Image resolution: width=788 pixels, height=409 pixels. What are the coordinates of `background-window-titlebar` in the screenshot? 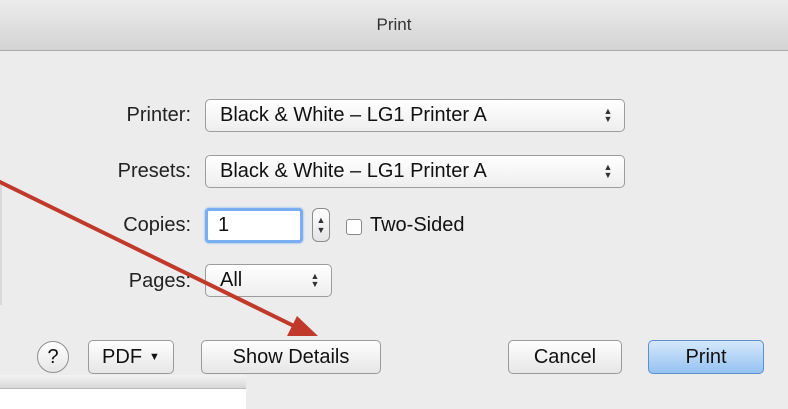 It's located at (123, 382).